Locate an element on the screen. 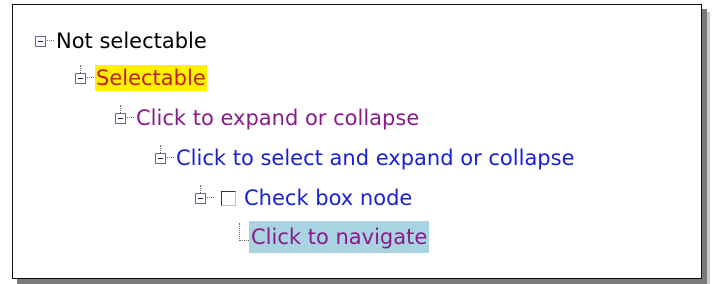 The height and width of the screenshot is (284, 720). tree-node-label: Not selectable is located at coordinates (131, 41).